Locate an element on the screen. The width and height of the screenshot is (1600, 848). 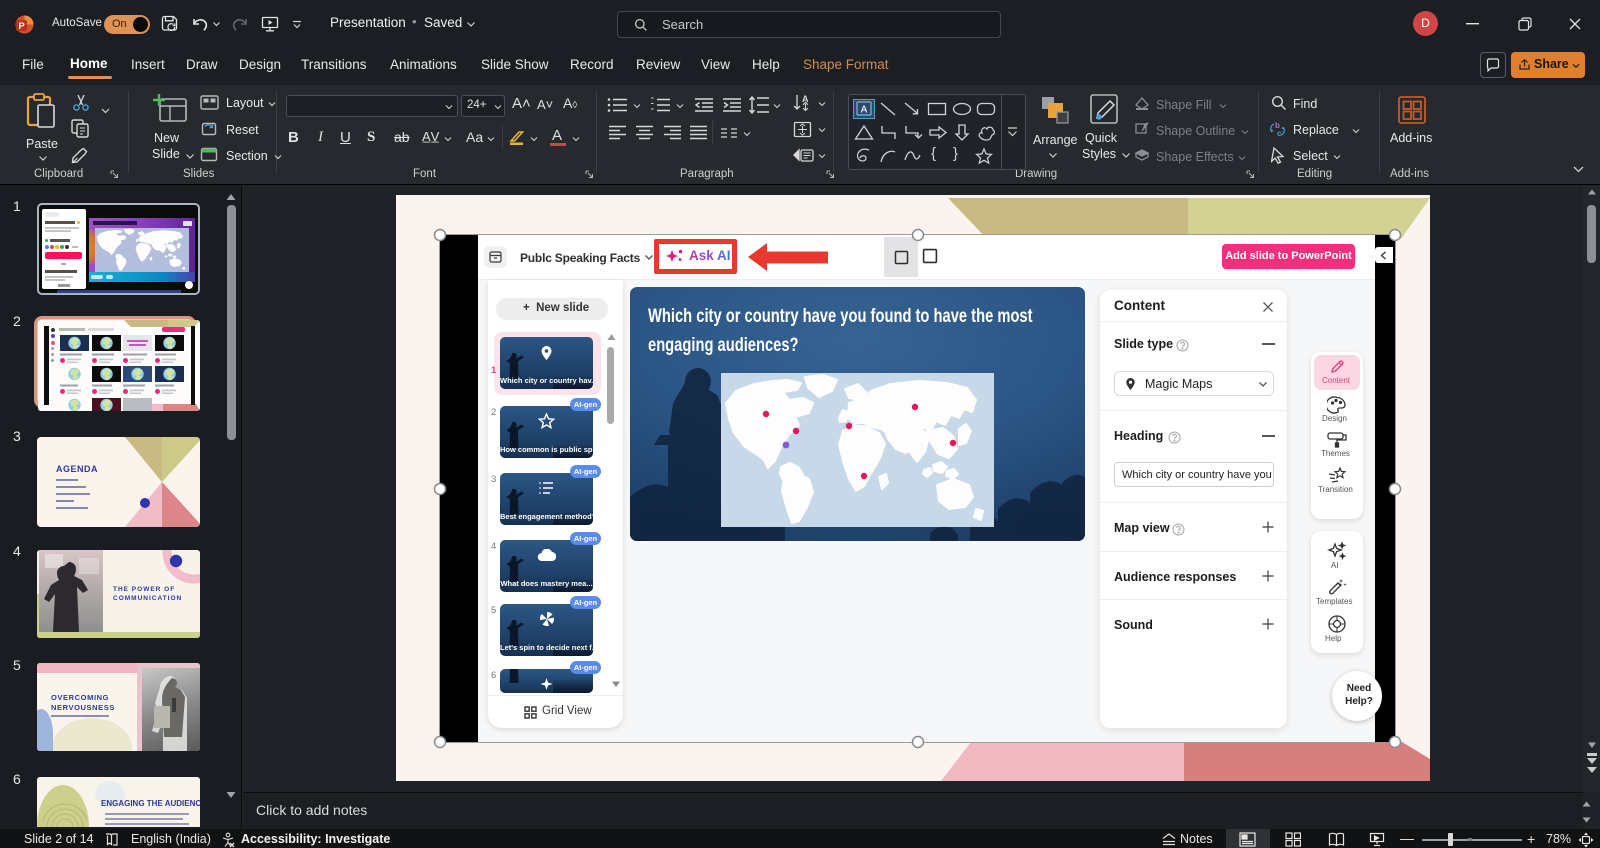
svg-text: P is located at coordinates (21, 26).